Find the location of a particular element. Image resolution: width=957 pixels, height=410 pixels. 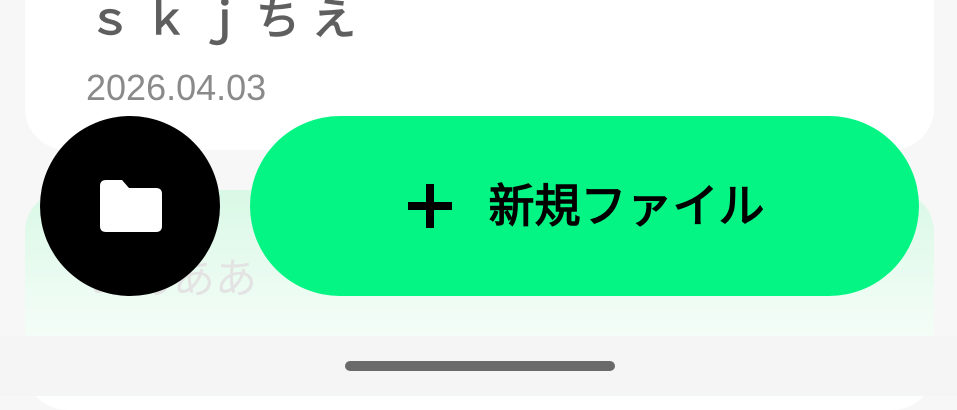

system-navigation-bar is located at coordinates (478, 366).